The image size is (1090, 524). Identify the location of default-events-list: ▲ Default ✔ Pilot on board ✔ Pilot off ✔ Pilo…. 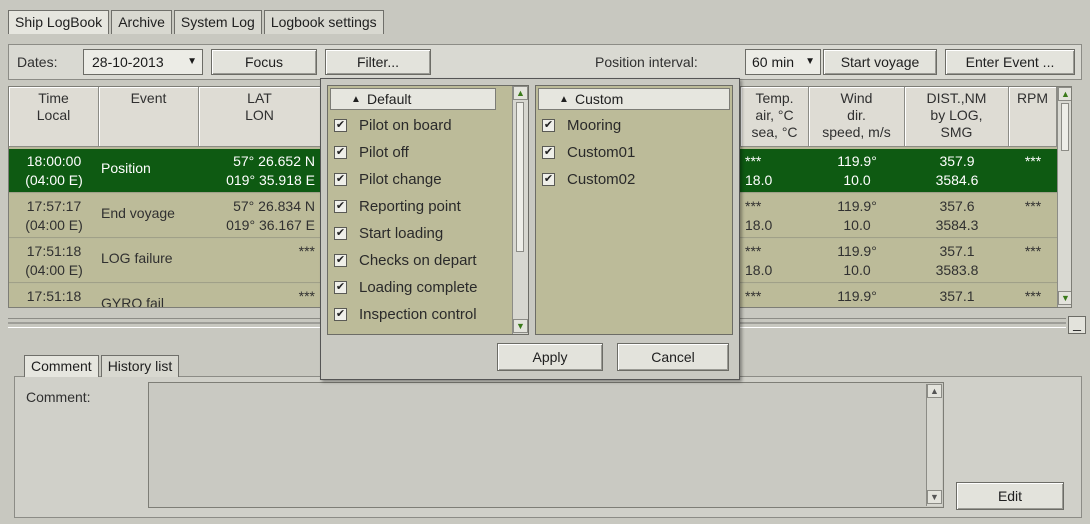
(428, 210).